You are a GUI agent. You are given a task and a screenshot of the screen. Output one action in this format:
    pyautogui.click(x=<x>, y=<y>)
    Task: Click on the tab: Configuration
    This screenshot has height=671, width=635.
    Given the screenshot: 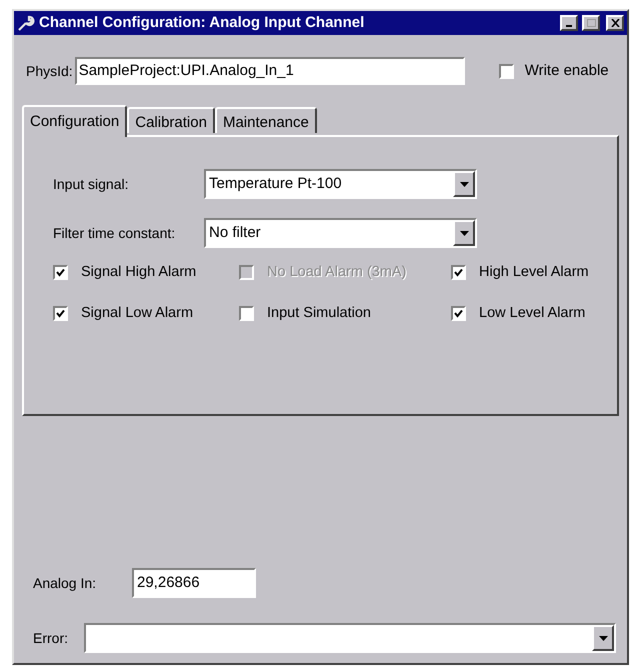 What is the action you would take?
    pyautogui.click(x=75, y=121)
    